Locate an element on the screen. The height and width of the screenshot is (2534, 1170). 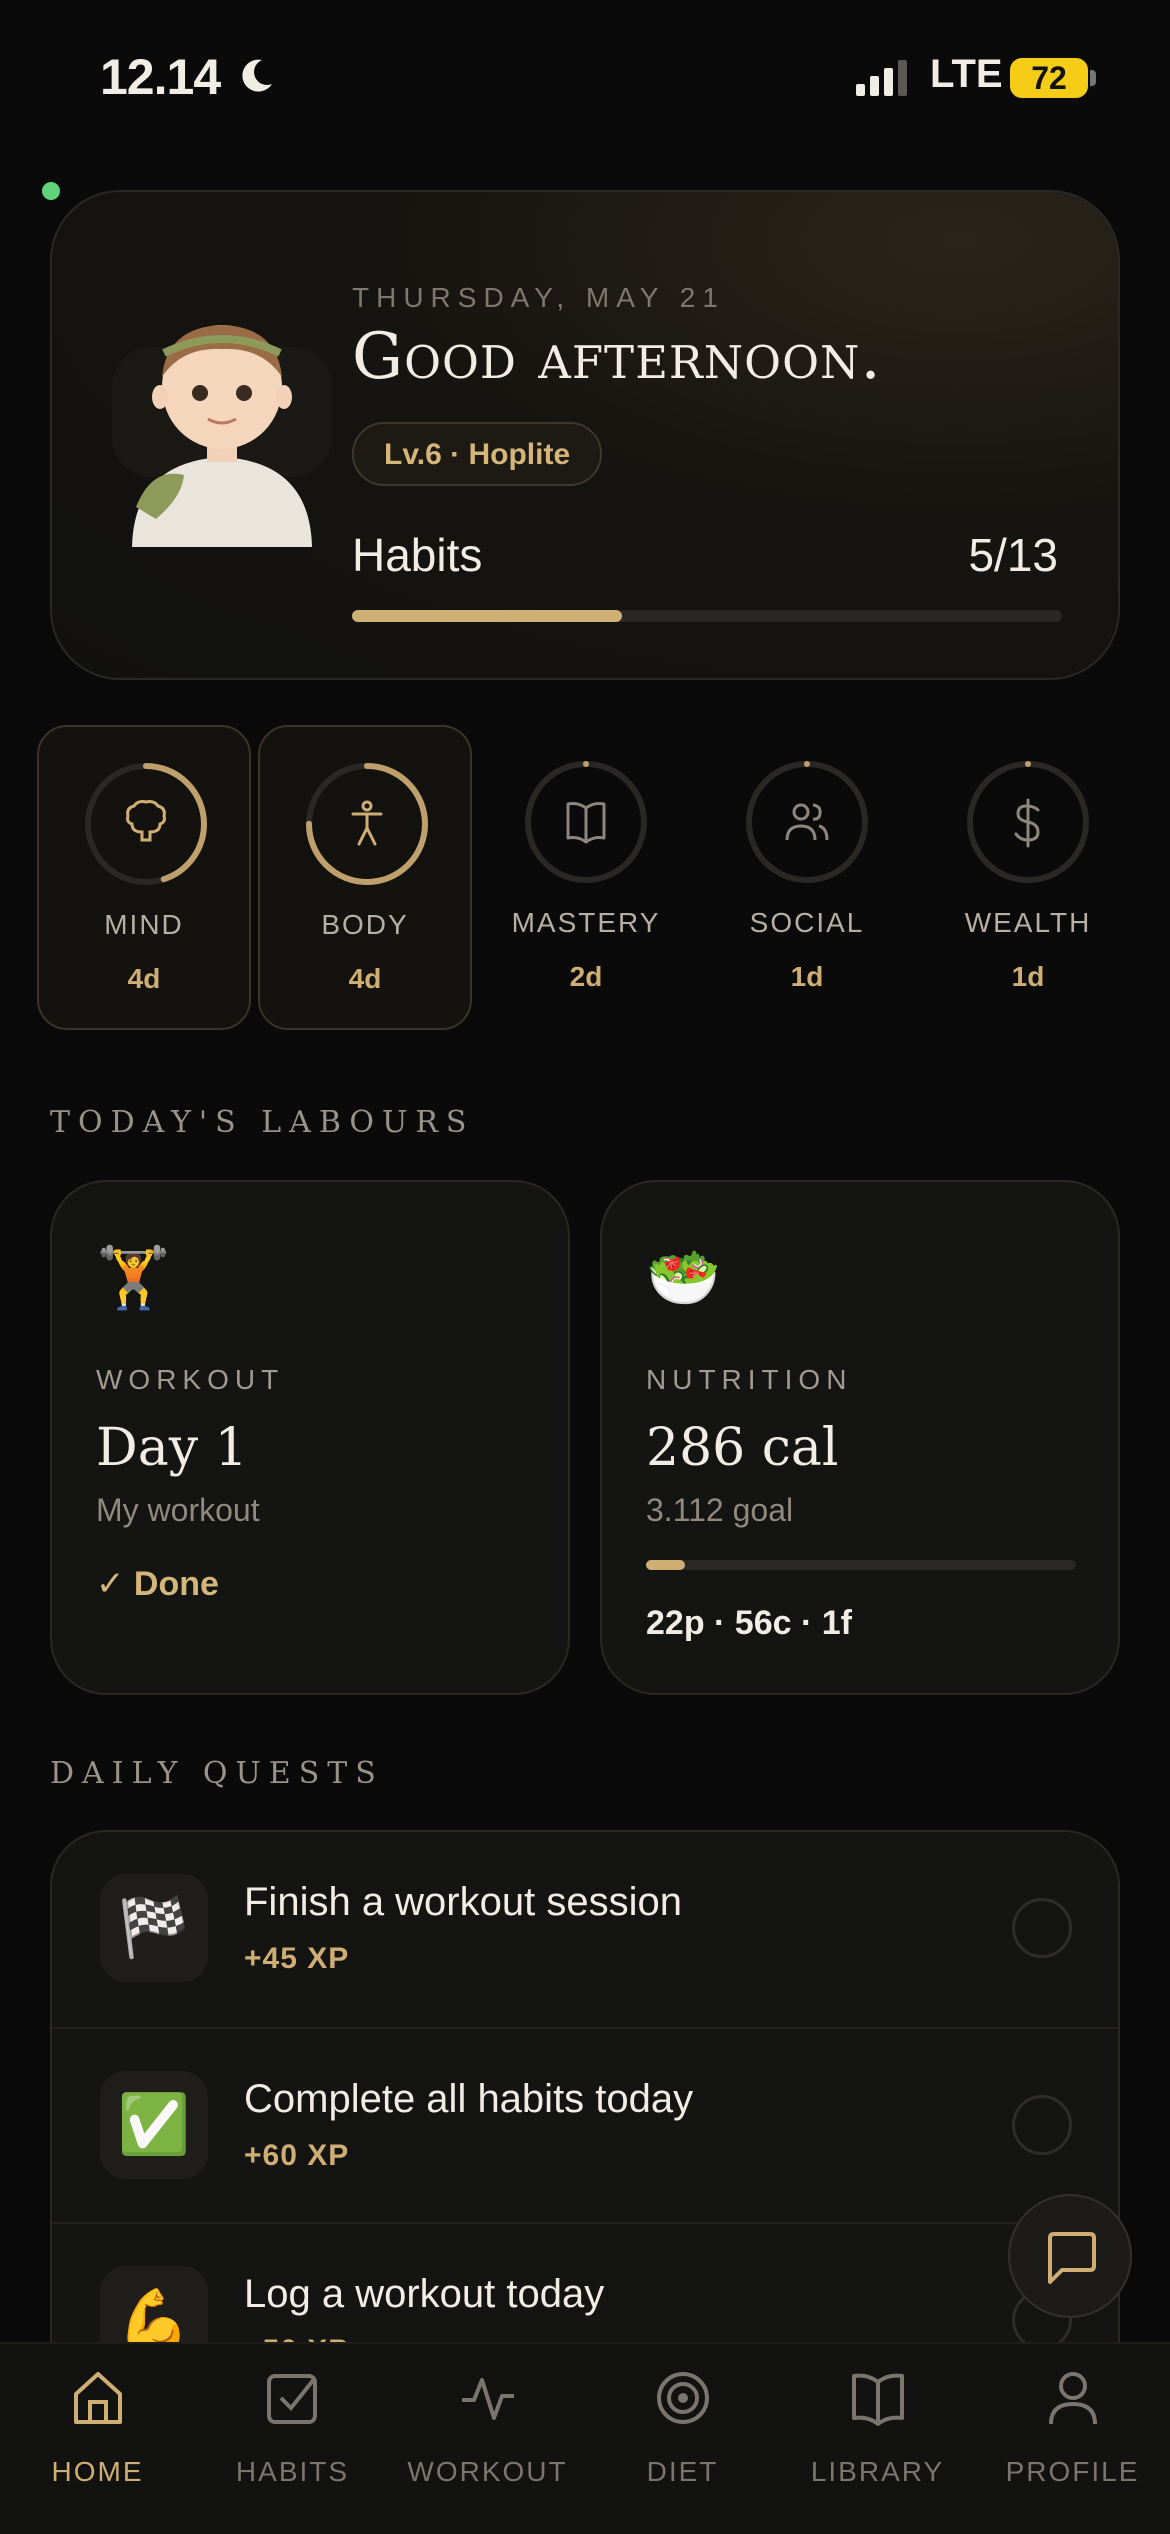
workout-subtitle: My workout is located at coordinates (178, 1510).